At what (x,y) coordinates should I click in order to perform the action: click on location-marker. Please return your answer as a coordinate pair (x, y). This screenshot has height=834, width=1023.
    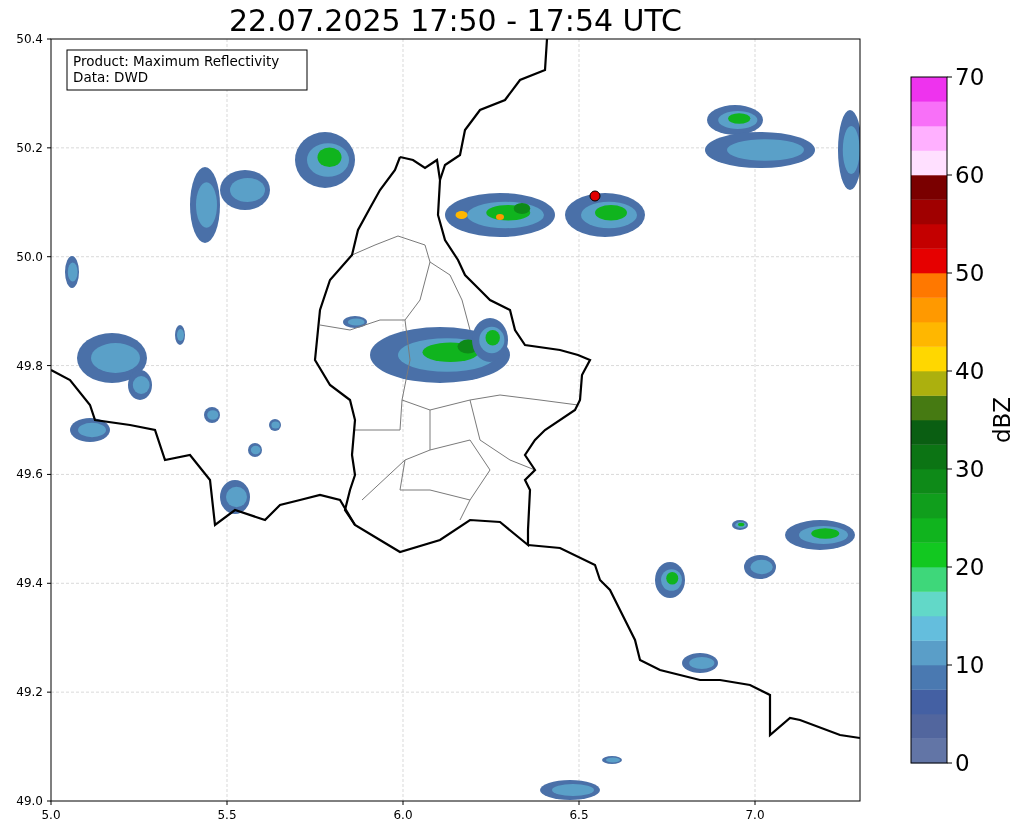
    Looking at the image, I should click on (595, 196).